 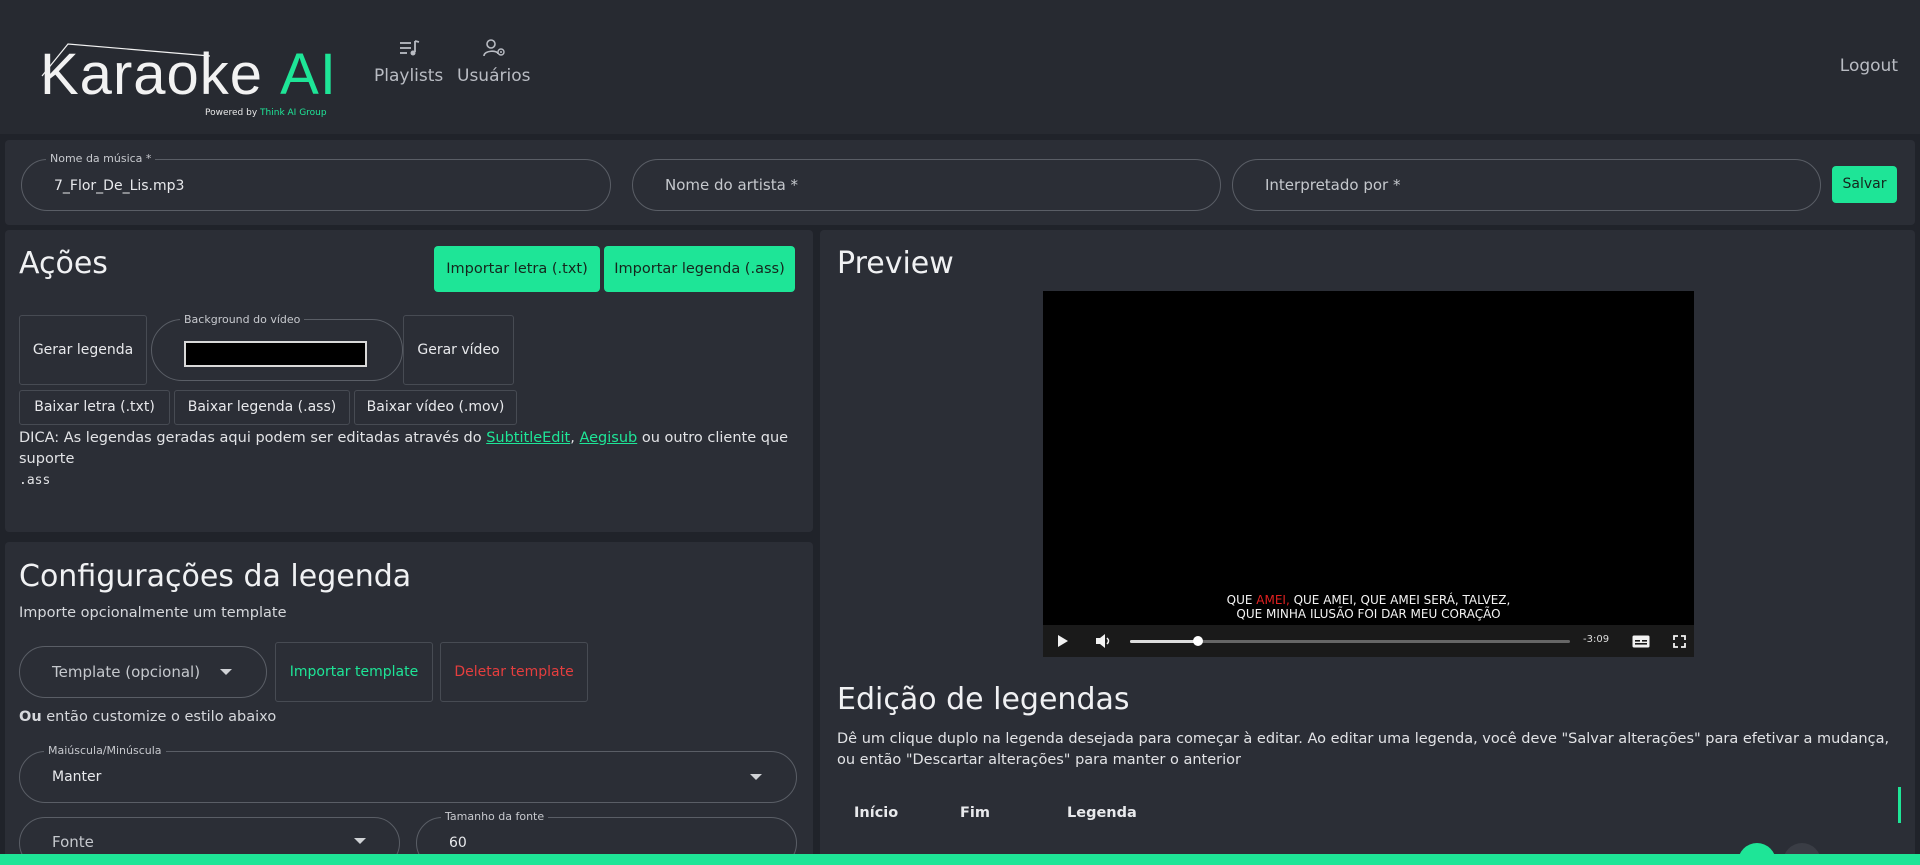 What do you see at coordinates (152, 74) in the screenshot?
I see `logo-main-text: Karaoke` at bounding box center [152, 74].